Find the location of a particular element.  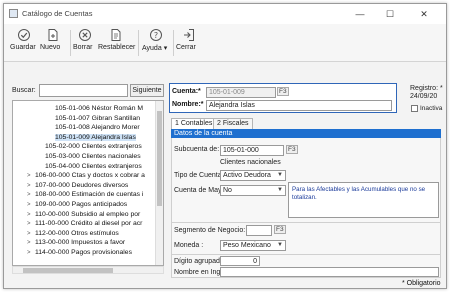

close-door-icon is located at coordinates (189, 35).